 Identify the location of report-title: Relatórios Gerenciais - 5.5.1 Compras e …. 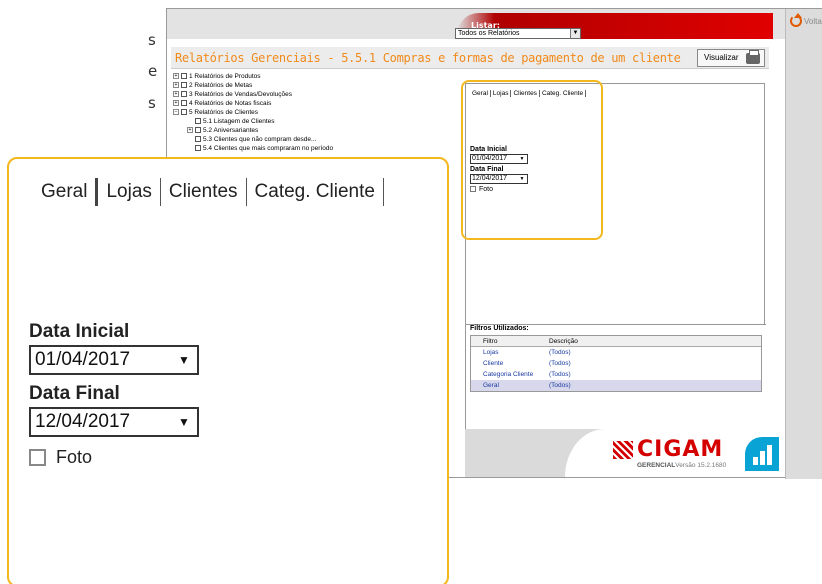
(428, 58).